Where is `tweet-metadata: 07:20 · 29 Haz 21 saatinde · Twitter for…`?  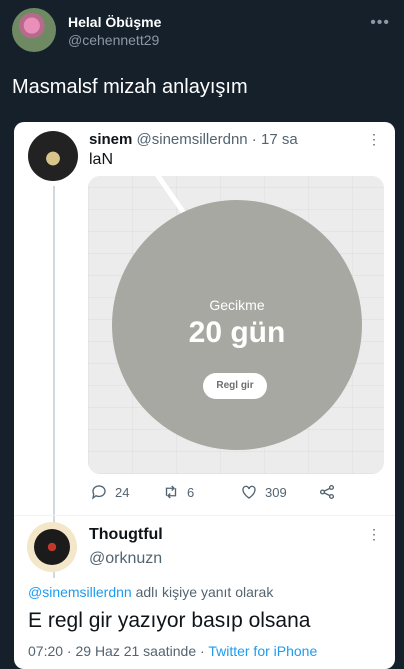
tweet-metadata: 07:20 · 29 Haz 21 saatinde · Twitter for… is located at coordinates (172, 651).